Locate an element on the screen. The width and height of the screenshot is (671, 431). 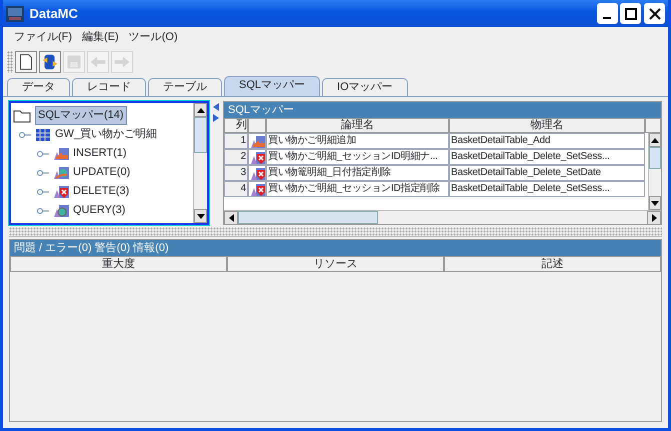
column-header: 論理名 is located at coordinates (357, 125).